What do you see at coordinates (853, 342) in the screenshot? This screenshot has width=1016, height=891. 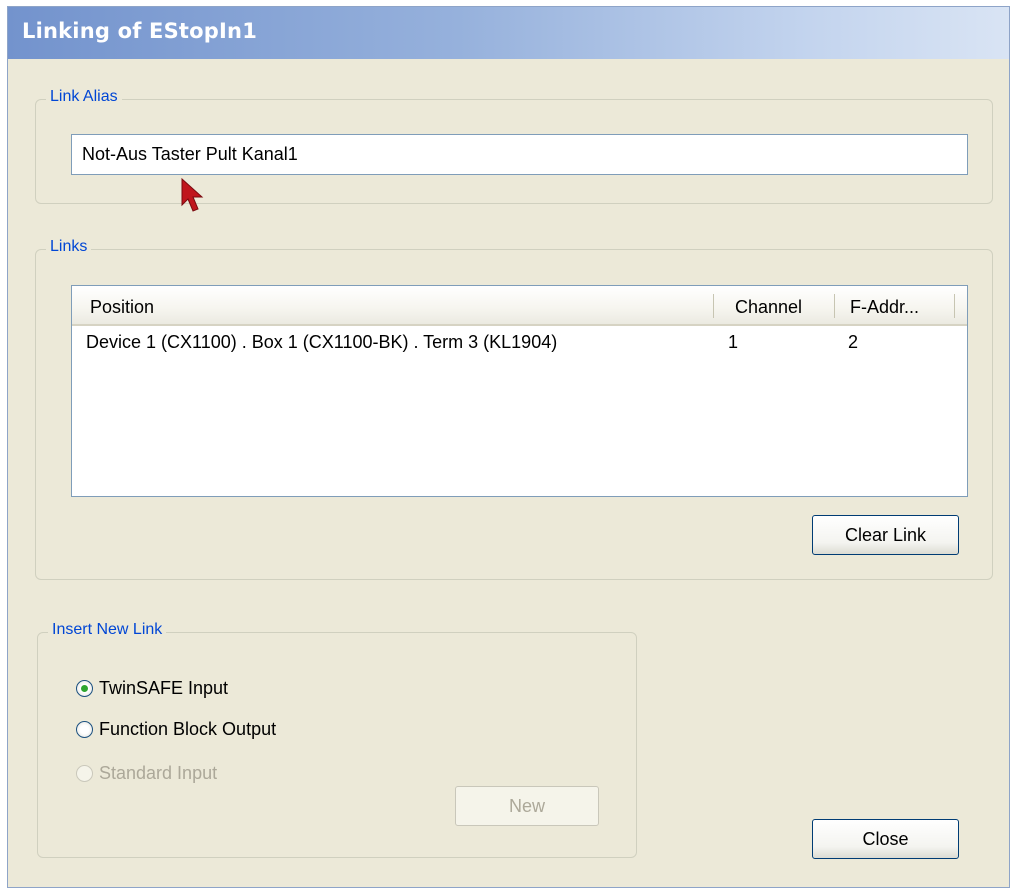 I see `cell-f-addr: 2` at bounding box center [853, 342].